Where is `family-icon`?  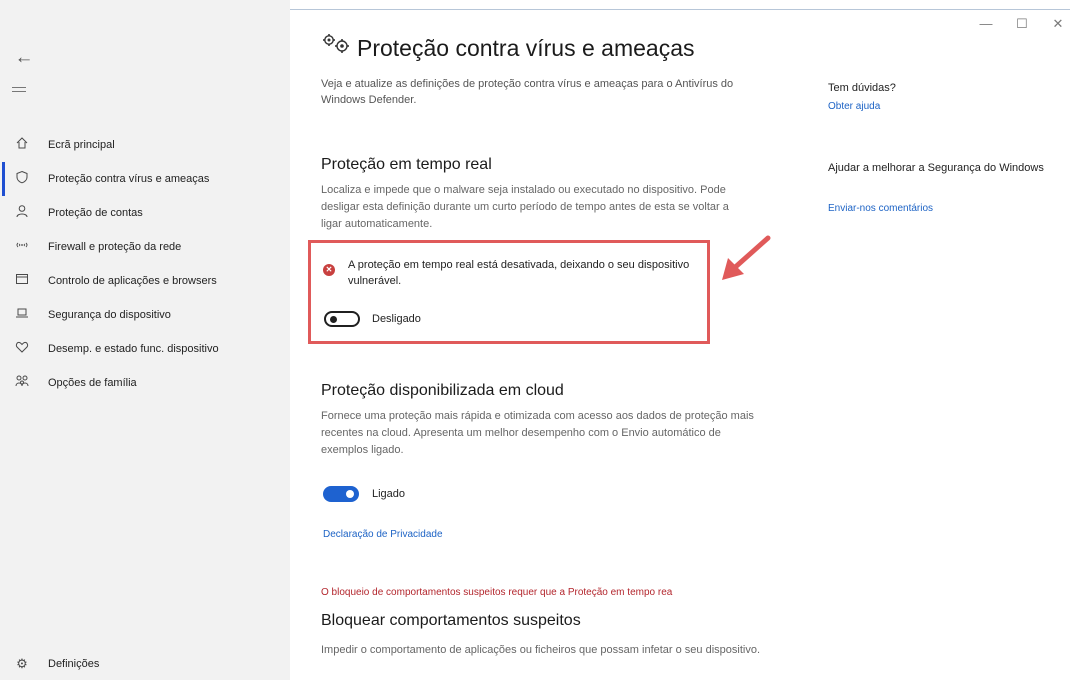 family-icon is located at coordinates (22, 382).